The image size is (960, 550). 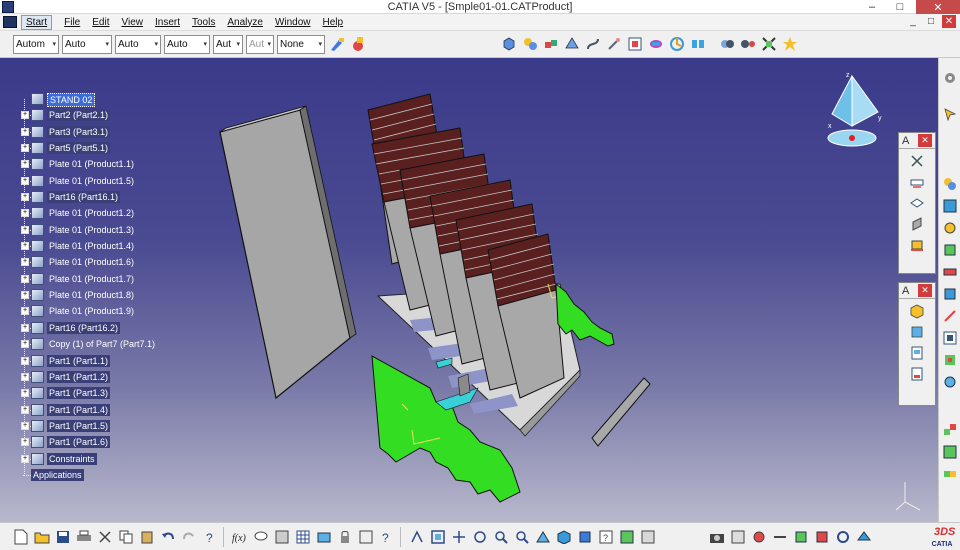 I want to click on multi-instantiation-icon, so click(x=698, y=44).